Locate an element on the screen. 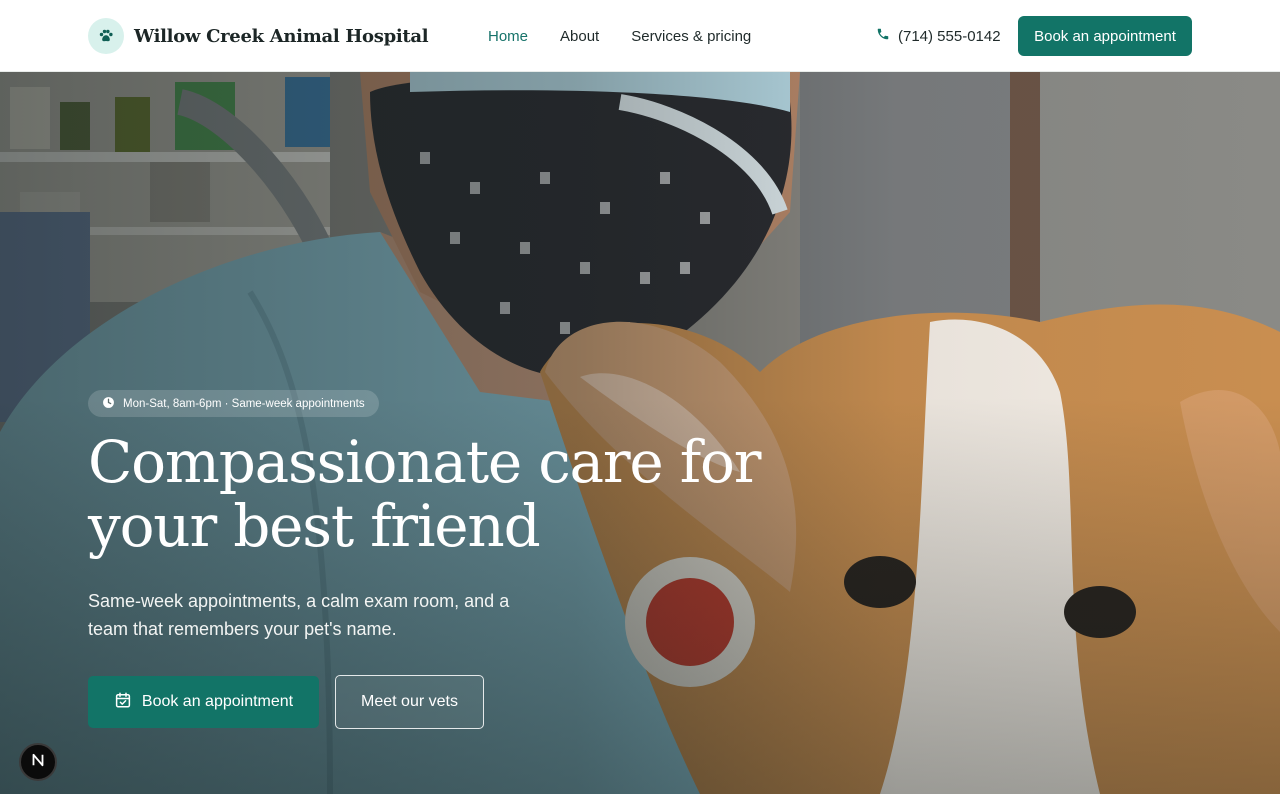  phone-link: (714) 555-0142 is located at coordinates (938, 36).